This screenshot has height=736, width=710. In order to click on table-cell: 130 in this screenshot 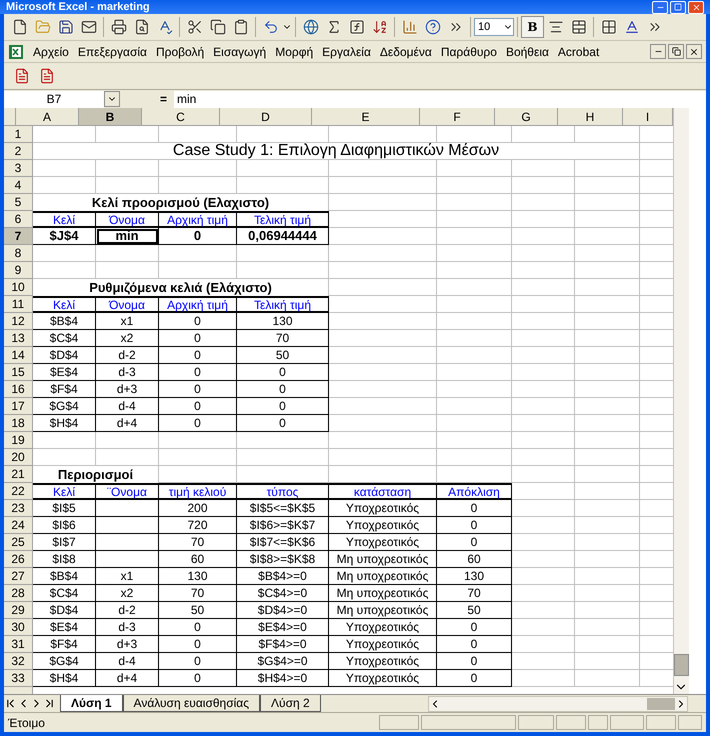, I will do `click(283, 321)`.